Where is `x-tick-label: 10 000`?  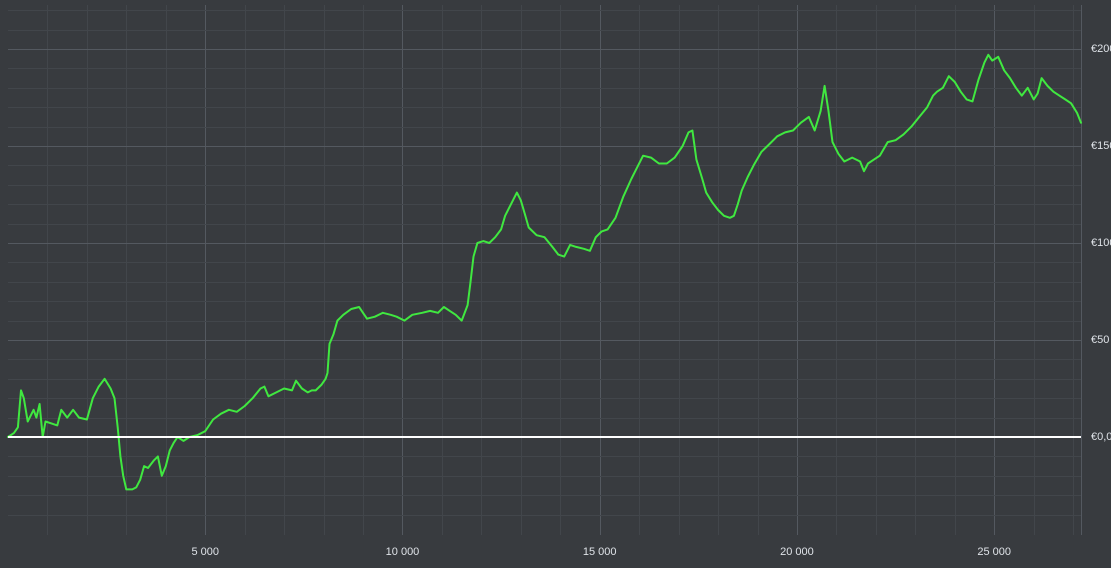 x-tick-label: 10 000 is located at coordinates (403, 552).